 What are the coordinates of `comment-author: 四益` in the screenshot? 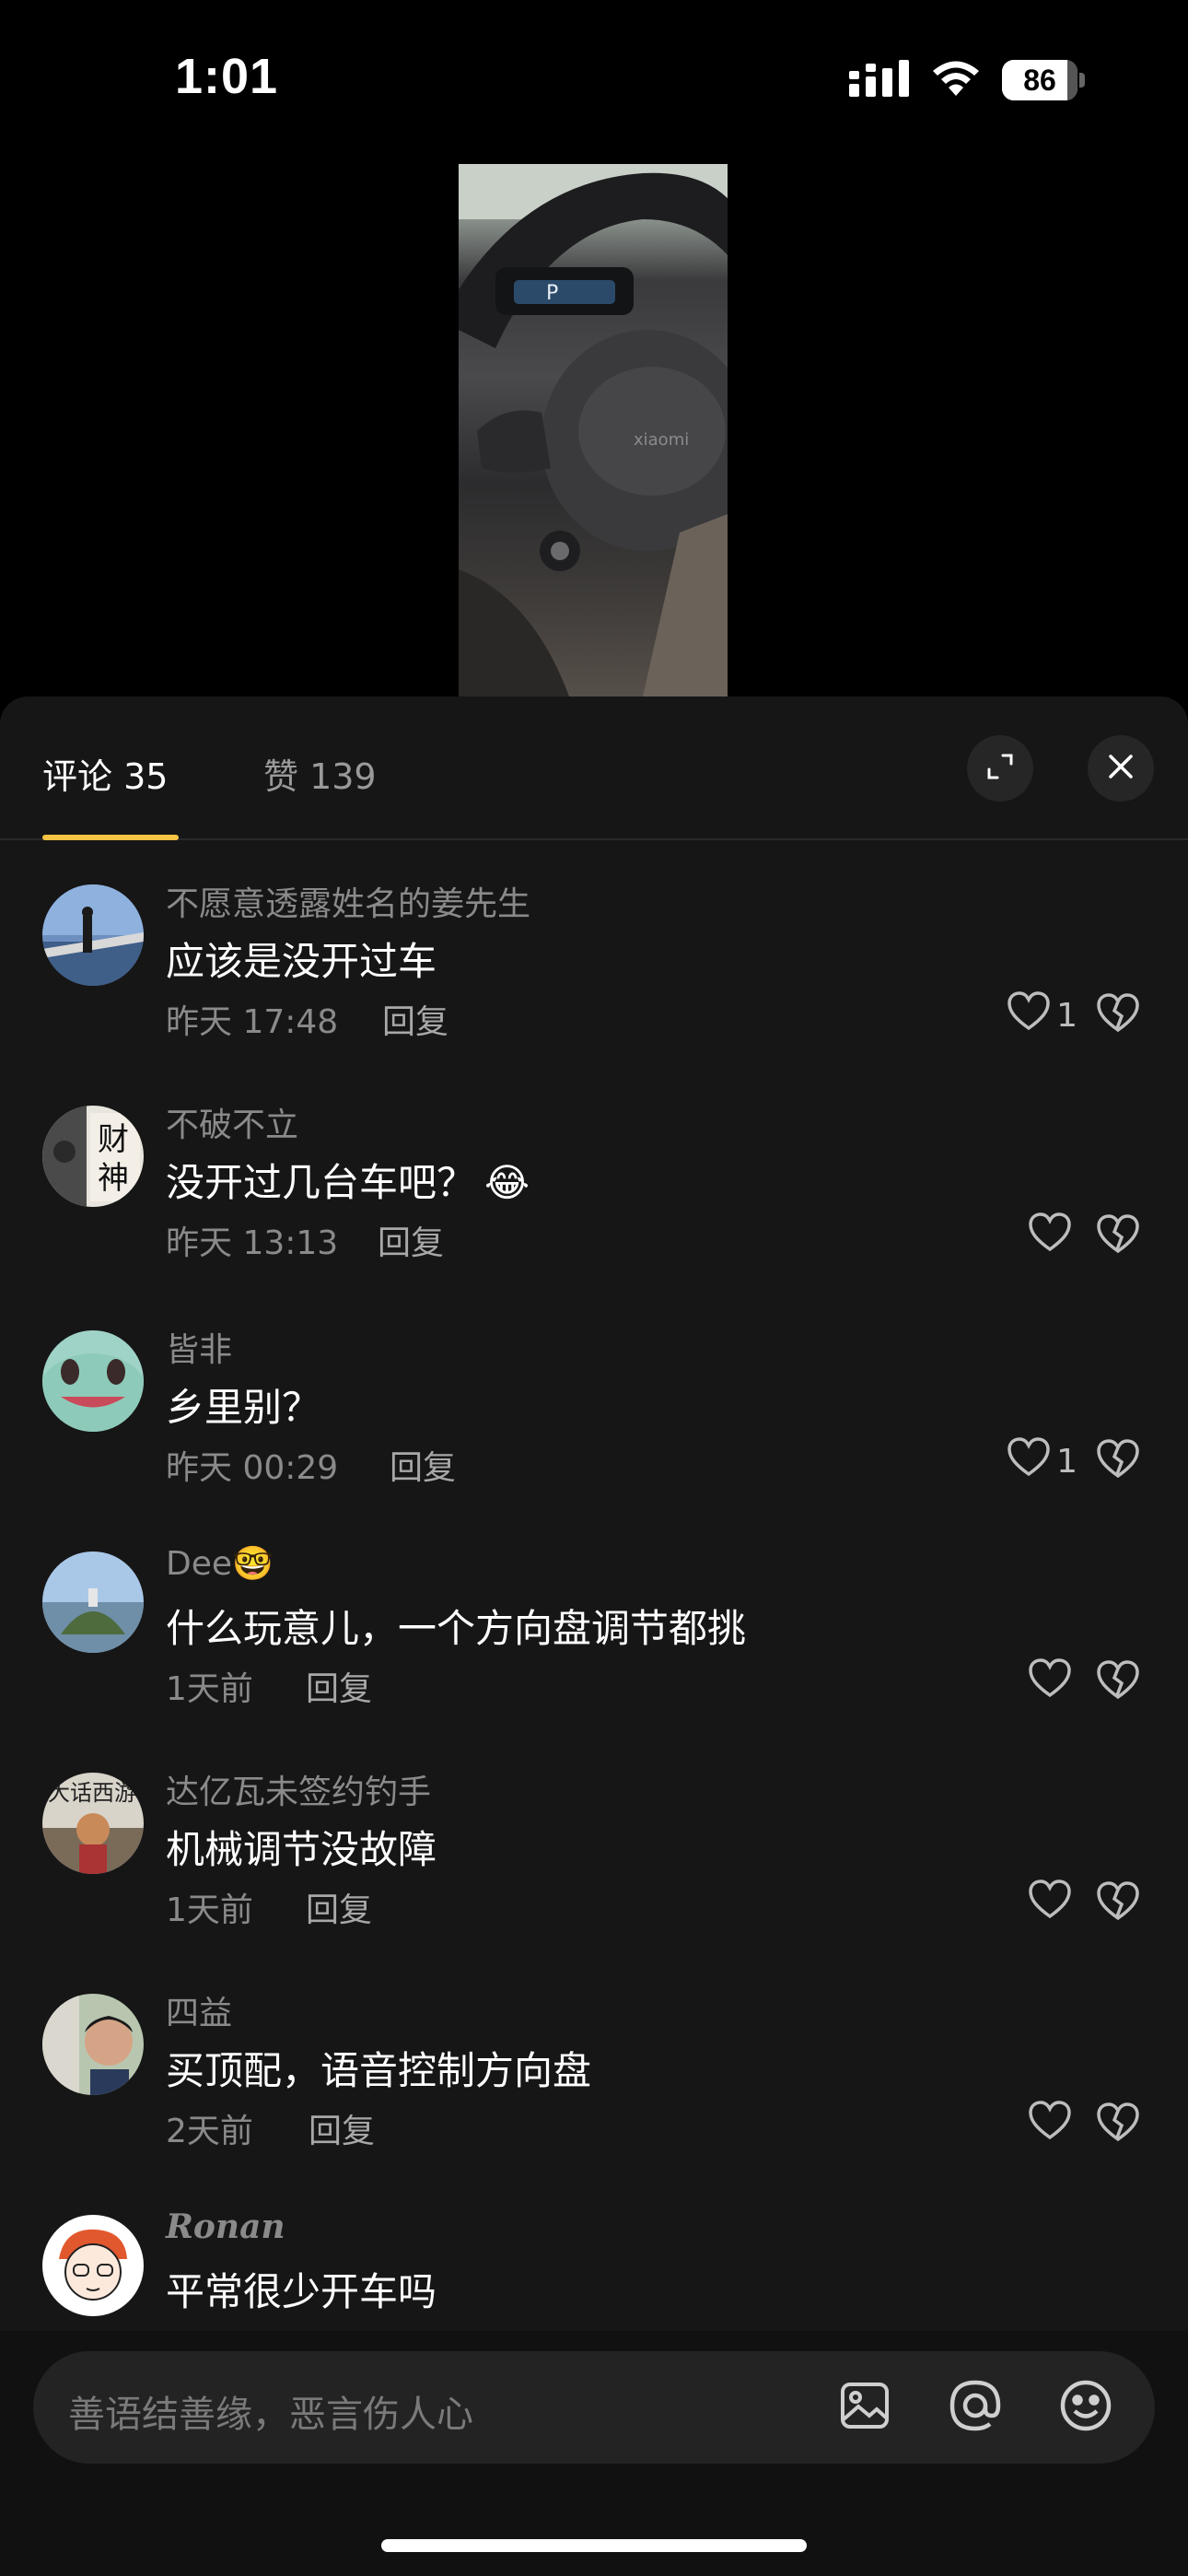 It's located at (199, 2010).